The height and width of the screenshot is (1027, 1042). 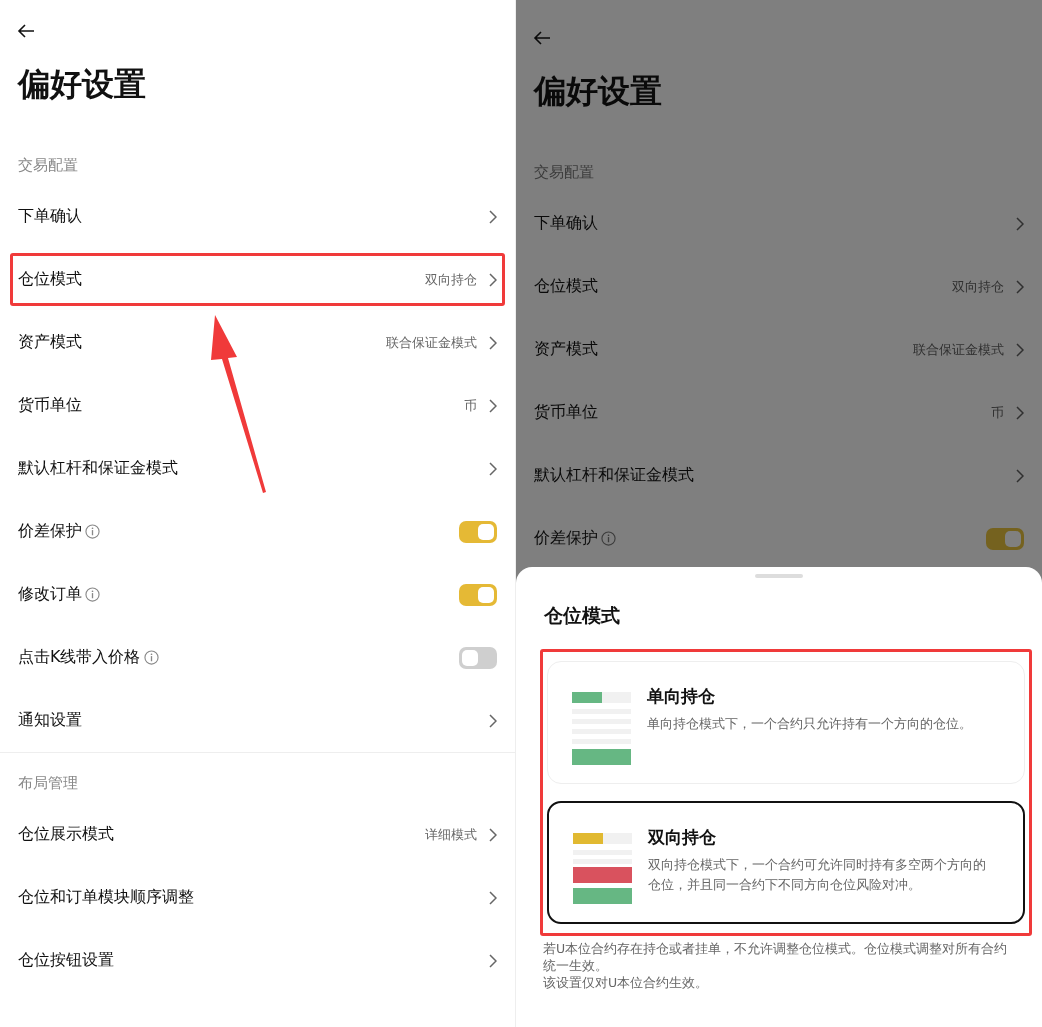 I want to click on highlighted-row: 仓位模式 双向持仓, so click(x=257, y=279).